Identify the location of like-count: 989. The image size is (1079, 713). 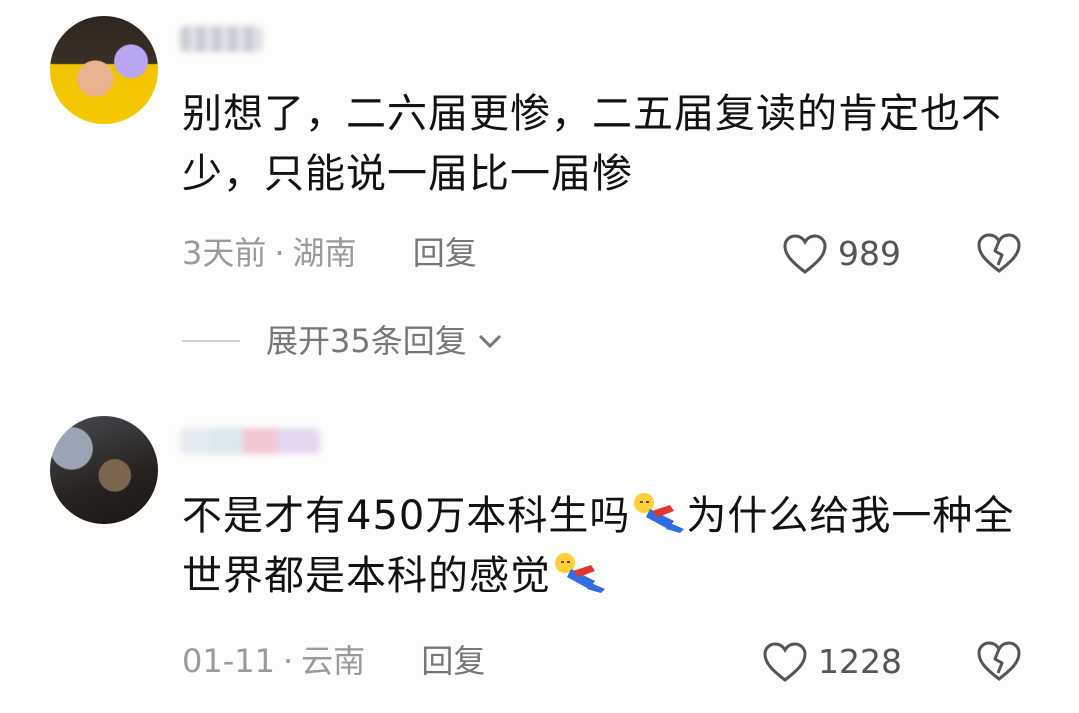
(869, 253).